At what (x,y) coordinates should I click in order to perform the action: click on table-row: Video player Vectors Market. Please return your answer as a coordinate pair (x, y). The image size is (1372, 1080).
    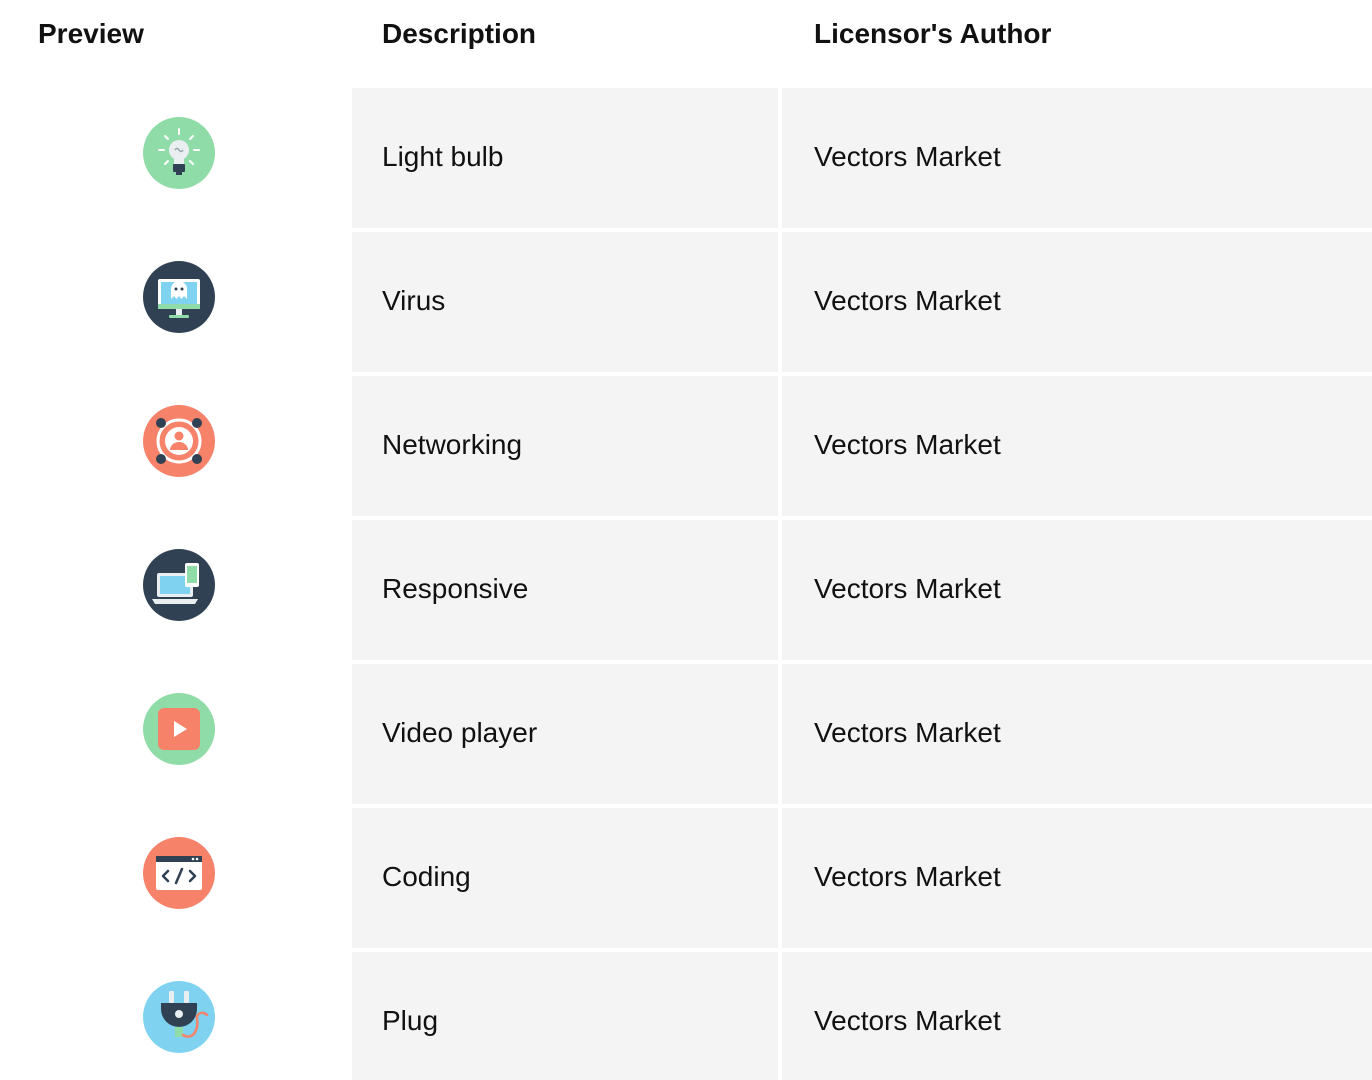
    Looking at the image, I should click on (686, 734).